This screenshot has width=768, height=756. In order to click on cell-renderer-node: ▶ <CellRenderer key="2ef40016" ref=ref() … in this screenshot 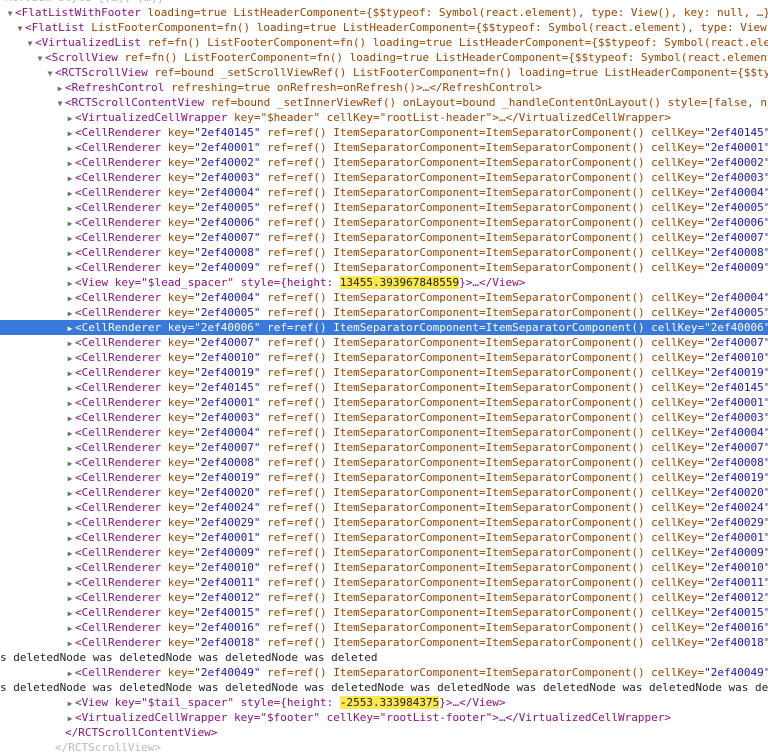, I will do `click(384, 627)`.